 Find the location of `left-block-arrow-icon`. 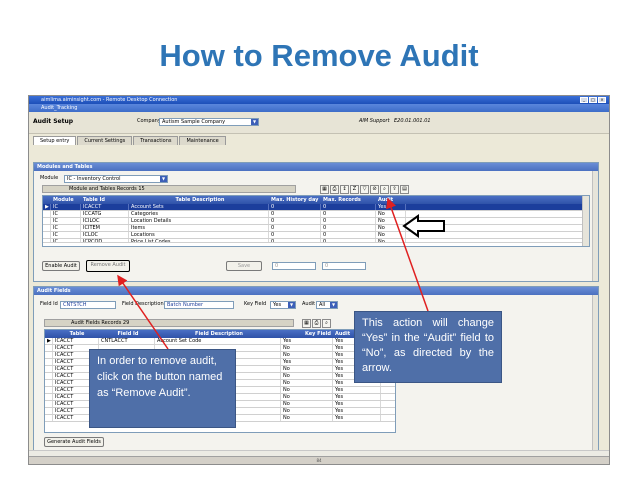

left-block-arrow-icon is located at coordinates (423, 226).